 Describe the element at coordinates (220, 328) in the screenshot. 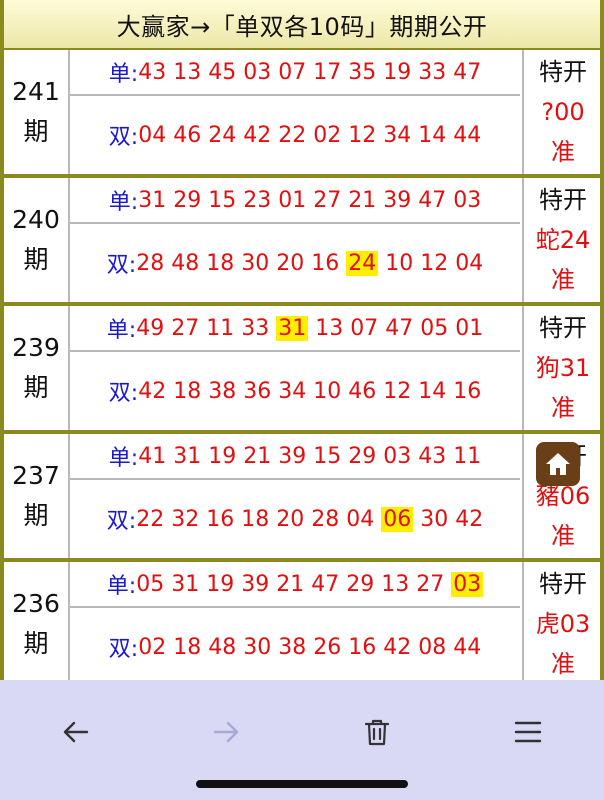

I see `number: 11` at that location.